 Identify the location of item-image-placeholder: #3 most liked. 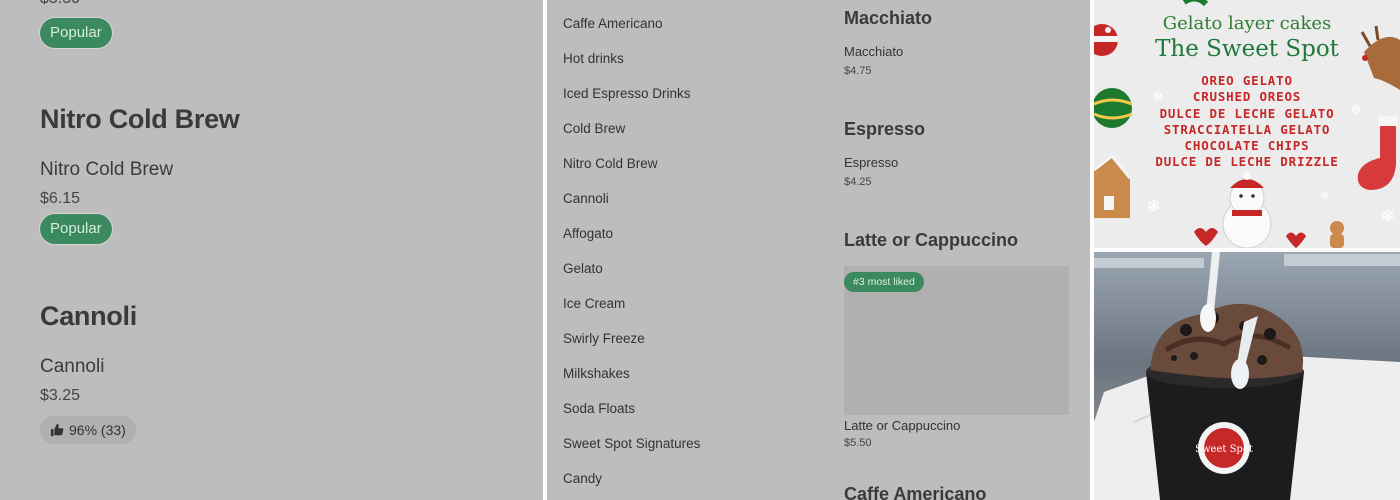
(956, 340).